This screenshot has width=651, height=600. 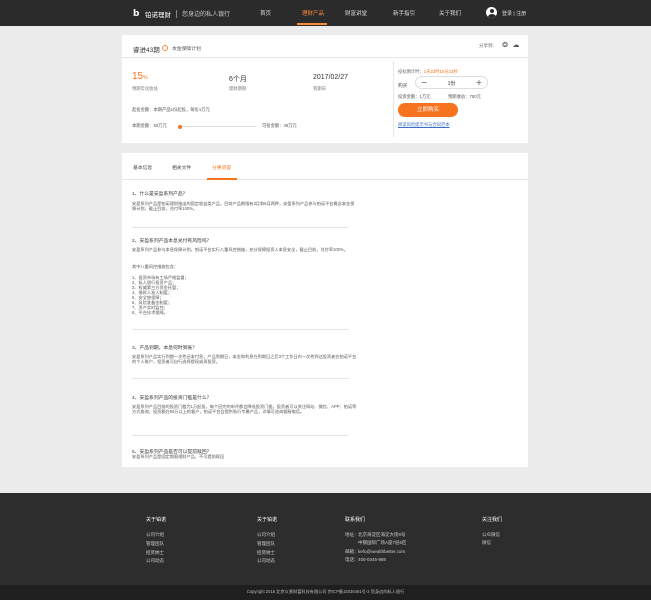 What do you see at coordinates (486, 543) in the screenshot?
I see `footer-link: 微信` at bounding box center [486, 543].